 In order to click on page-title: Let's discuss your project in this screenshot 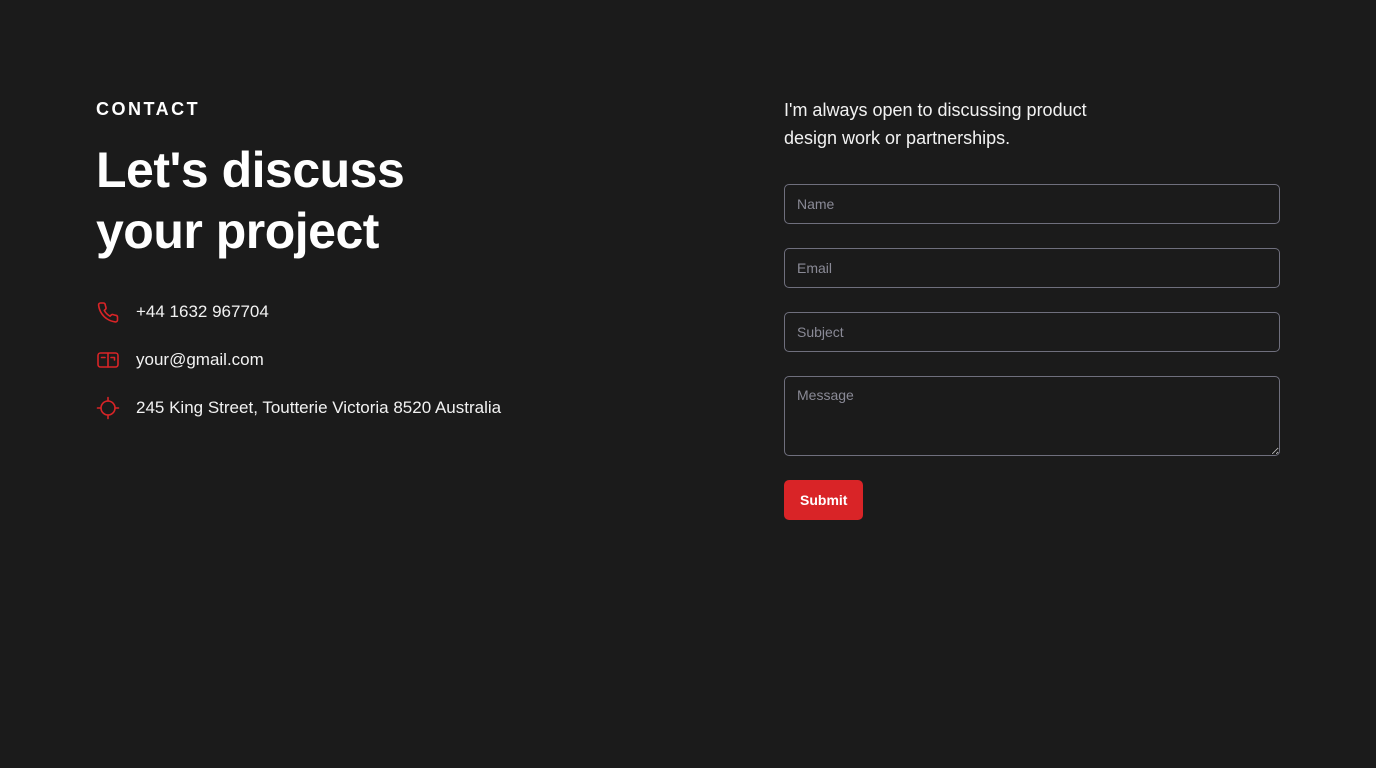, I will do `click(250, 200)`.